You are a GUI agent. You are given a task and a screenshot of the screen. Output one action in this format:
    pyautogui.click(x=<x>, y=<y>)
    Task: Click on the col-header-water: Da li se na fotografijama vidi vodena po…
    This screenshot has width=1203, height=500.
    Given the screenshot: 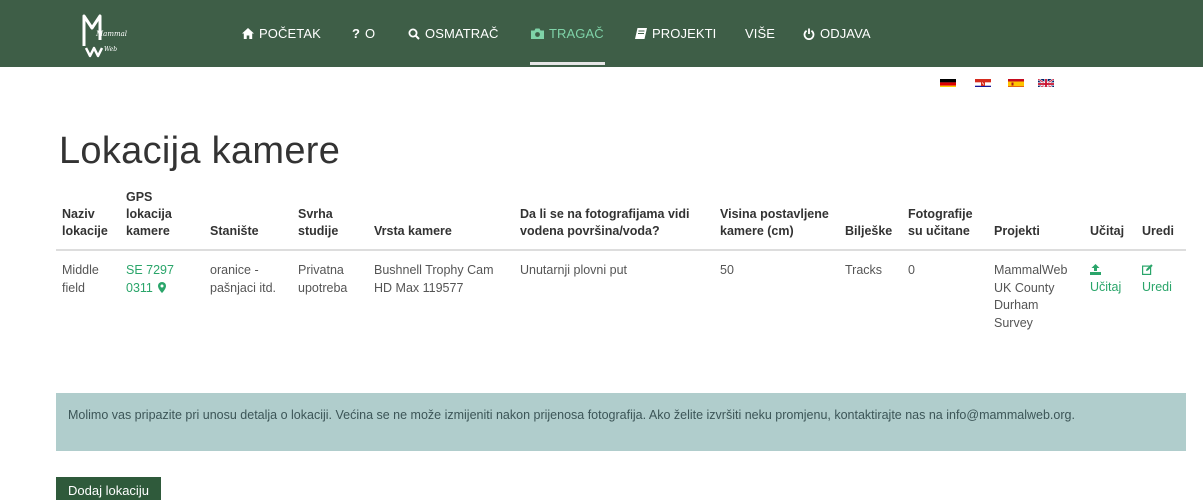 What is the action you would take?
    pyautogui.click(x=614, y=220)
    